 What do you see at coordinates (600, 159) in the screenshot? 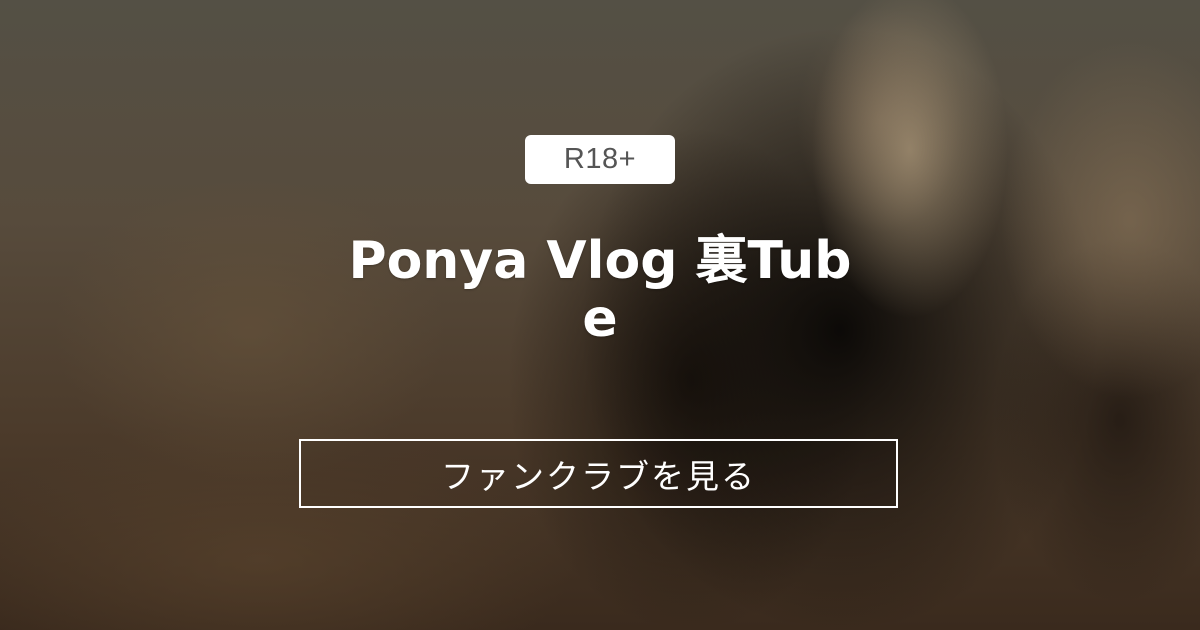
I see `age-rating-badge: R18+` at bounding box center [600, 159].